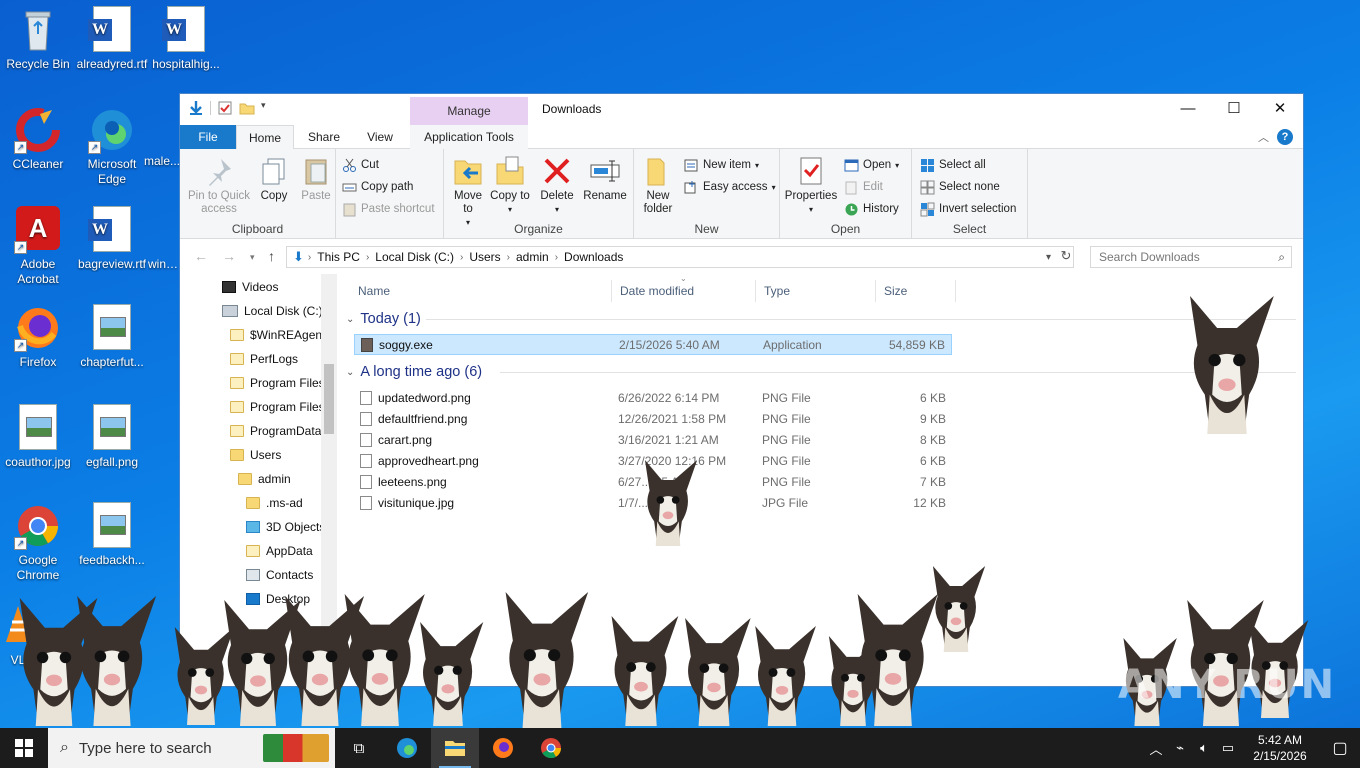 Image resolution: width=1360 pixels, height=768 pixels. I want to click on taskbar-edge-button, so click(407, 748).